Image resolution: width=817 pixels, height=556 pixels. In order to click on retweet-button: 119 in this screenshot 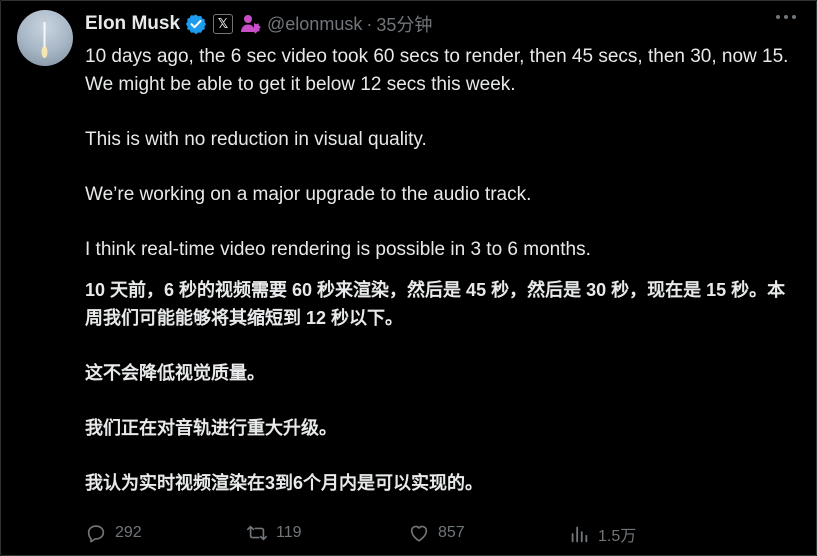, I will do `click(274, 533)`.